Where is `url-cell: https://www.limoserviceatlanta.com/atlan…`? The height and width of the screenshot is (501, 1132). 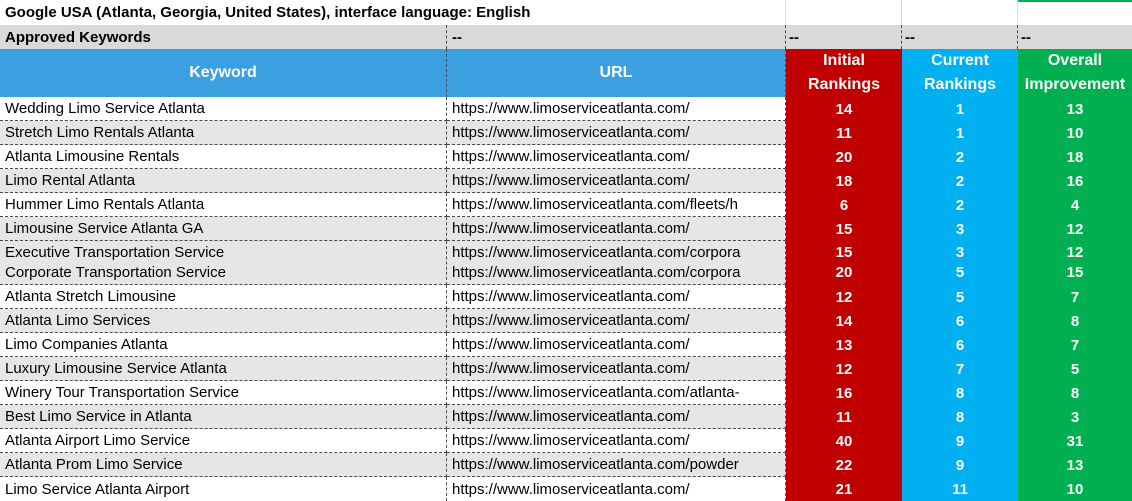 url-cell: https://www.limoserviceatlanta.com/atlan… is located at coordinates (616, 393).